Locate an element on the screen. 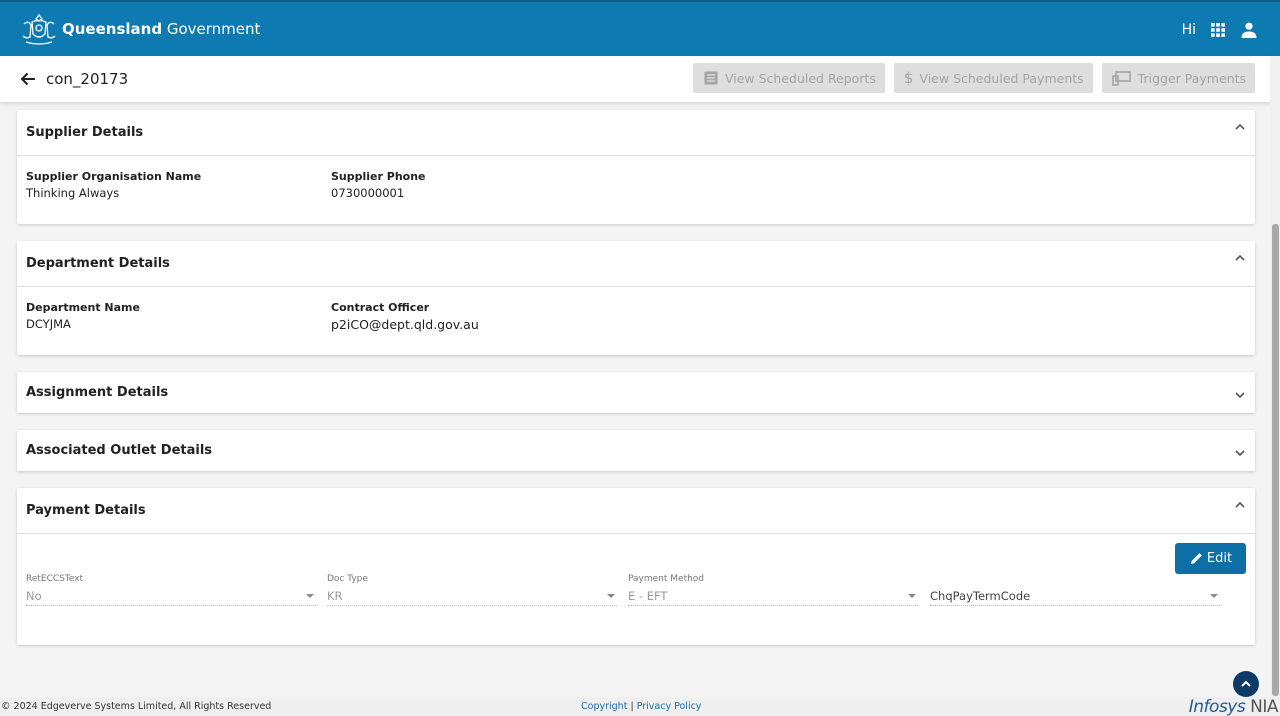 This screenshot has width=1280, height=716. copyright-link: Copyright is located at coordinates (604, 706).